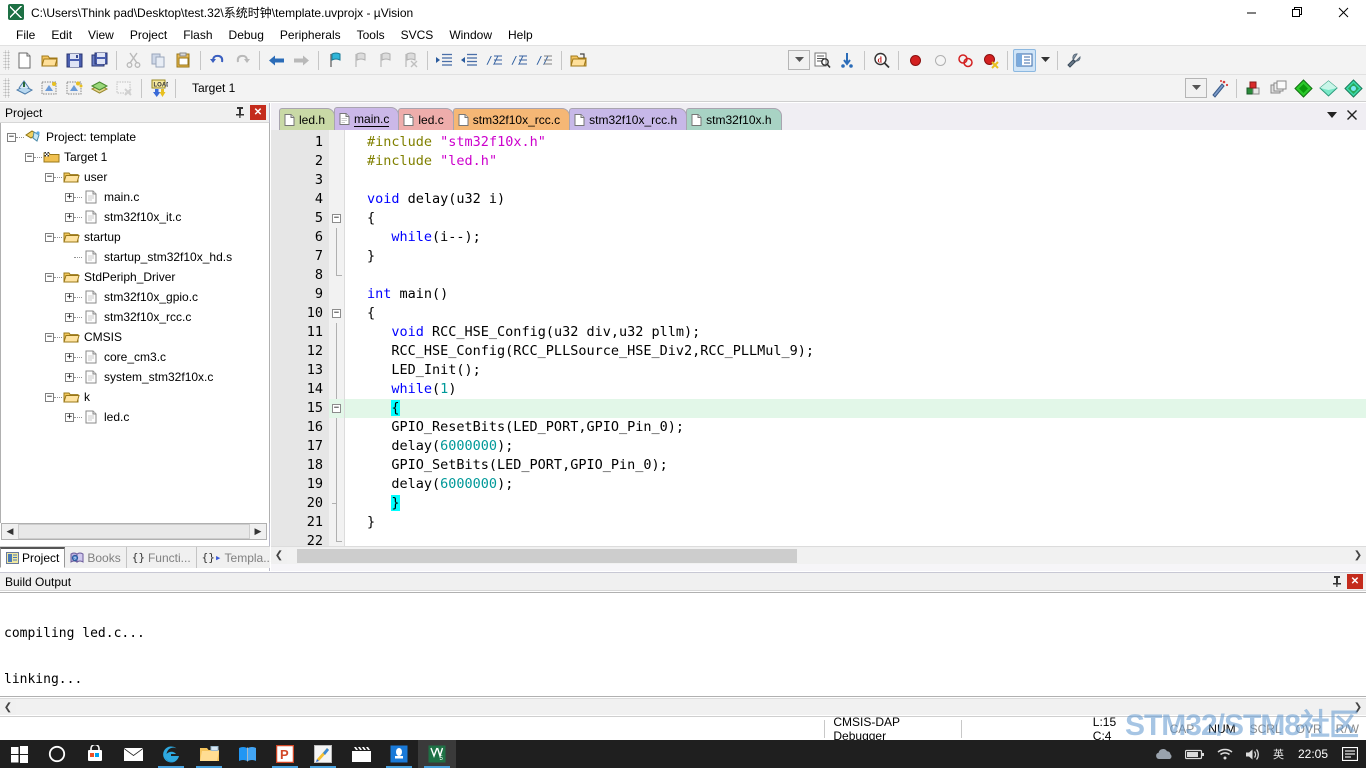  I want to click on edge-browser-icon, so click(171, 754).